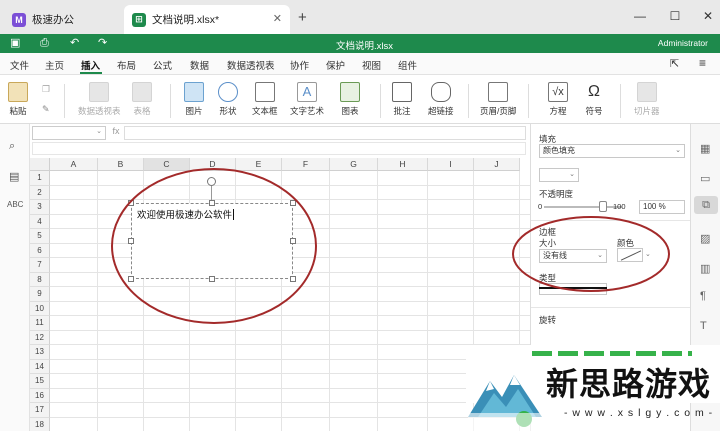  Describe the element at coordinates (506, 403) in the screenshot. I see `mountain-logo-icon` at that location.